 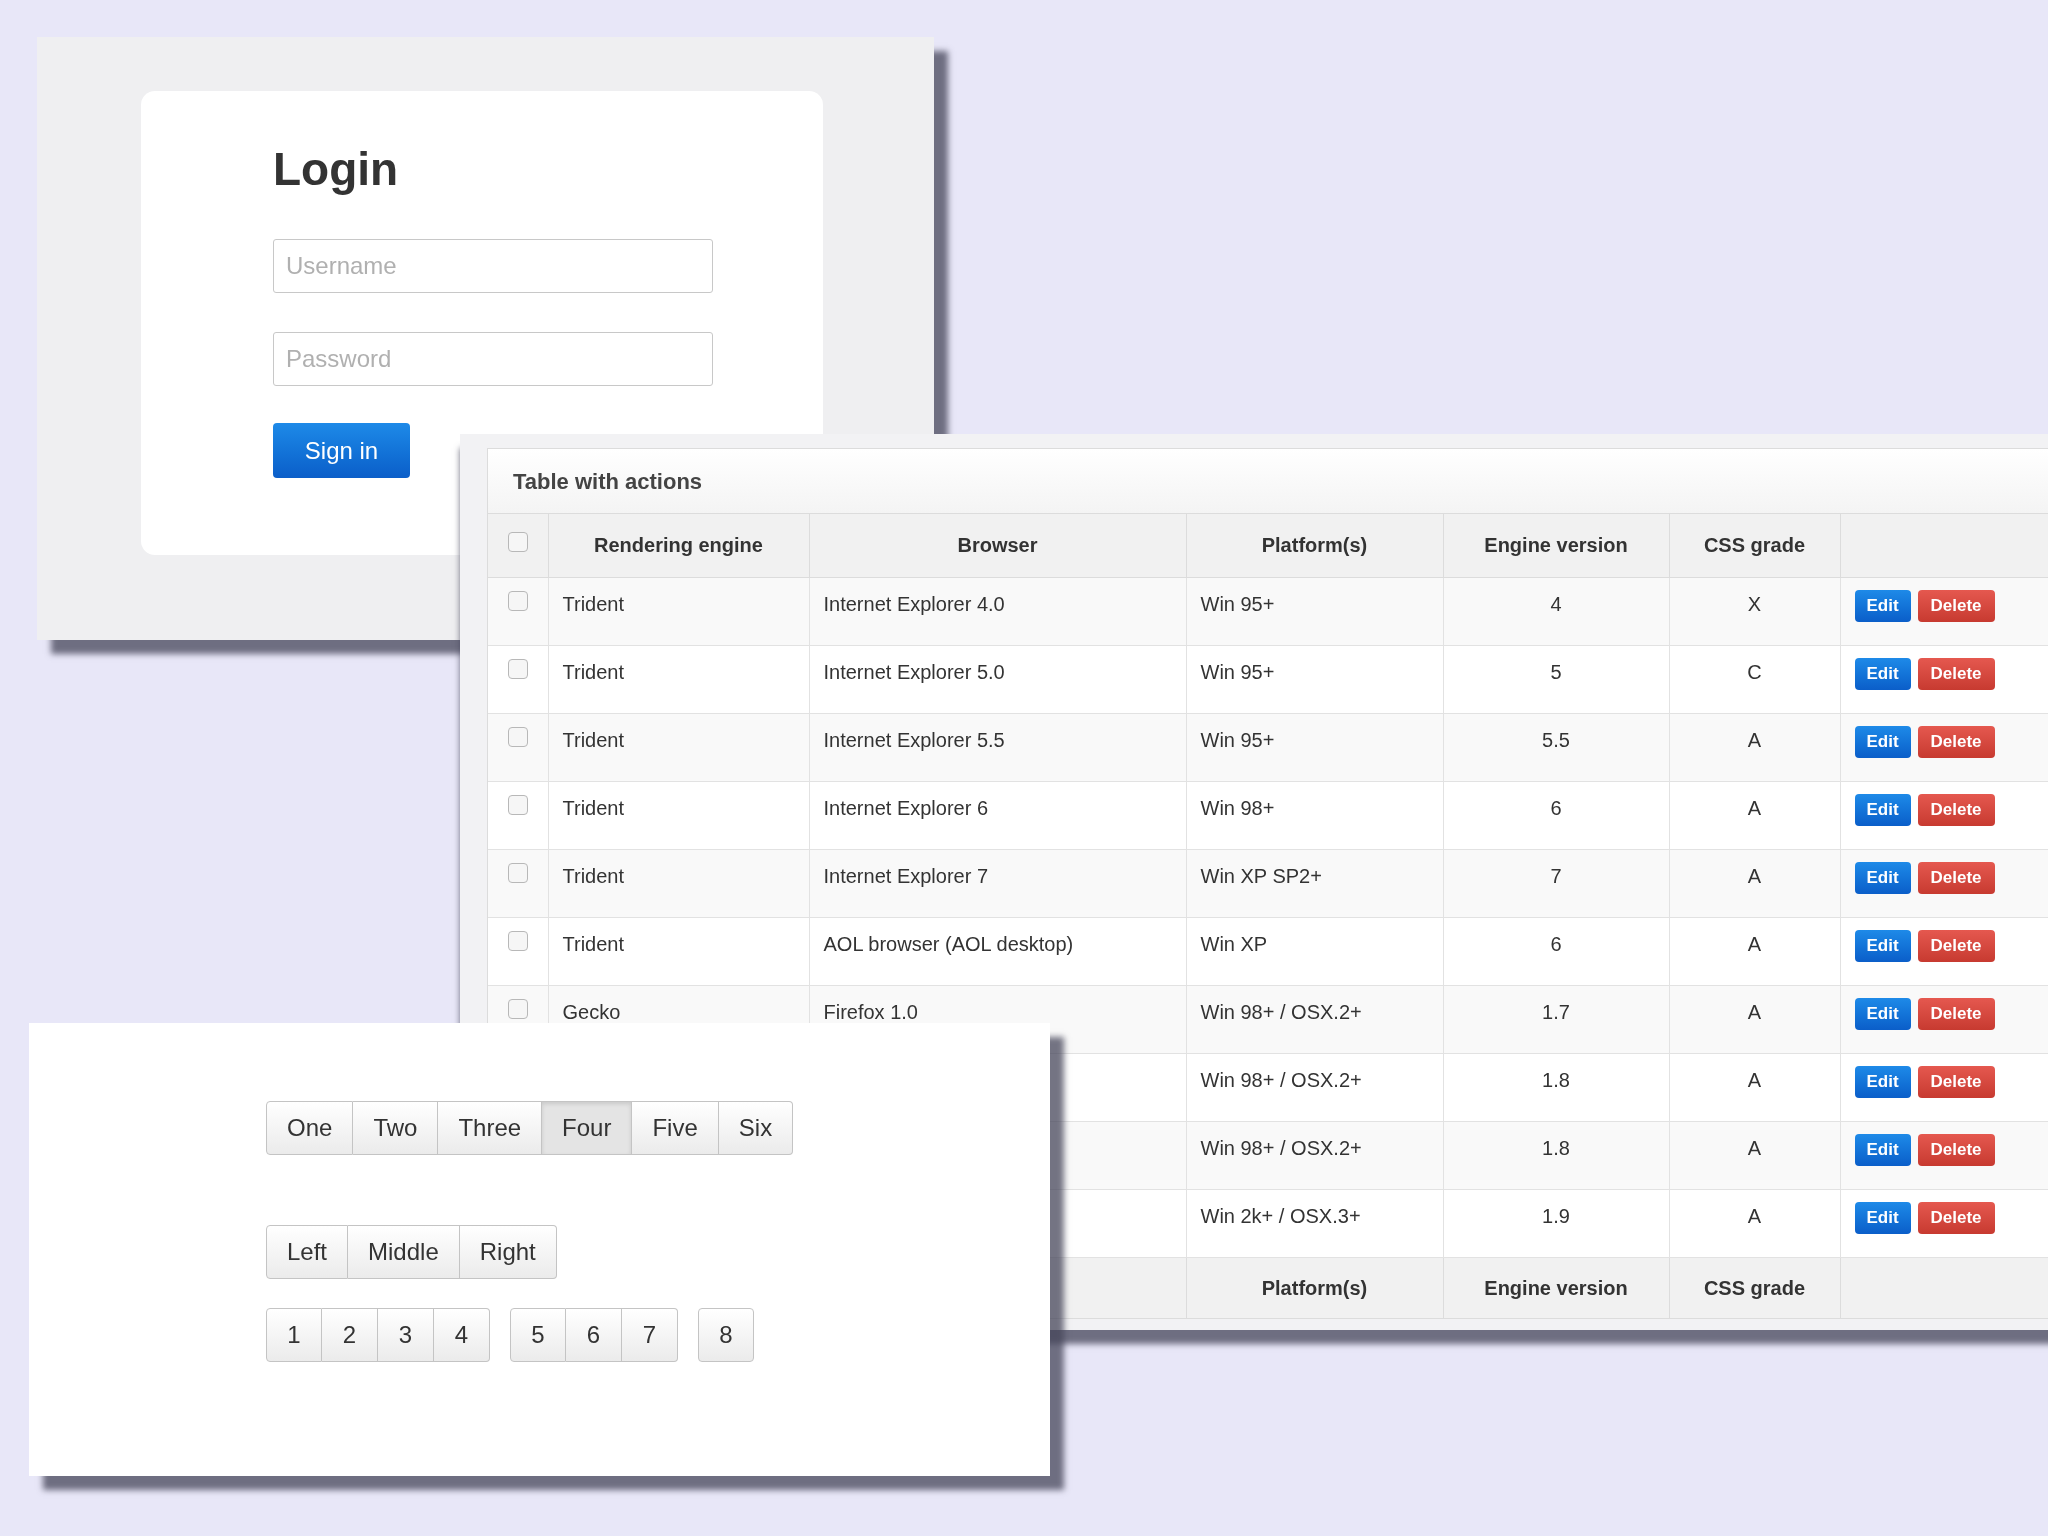 What do you see at coordinates (675, 1128) in the screenshot?
I see `group-button: Five` at bounding box center [675, 1128].